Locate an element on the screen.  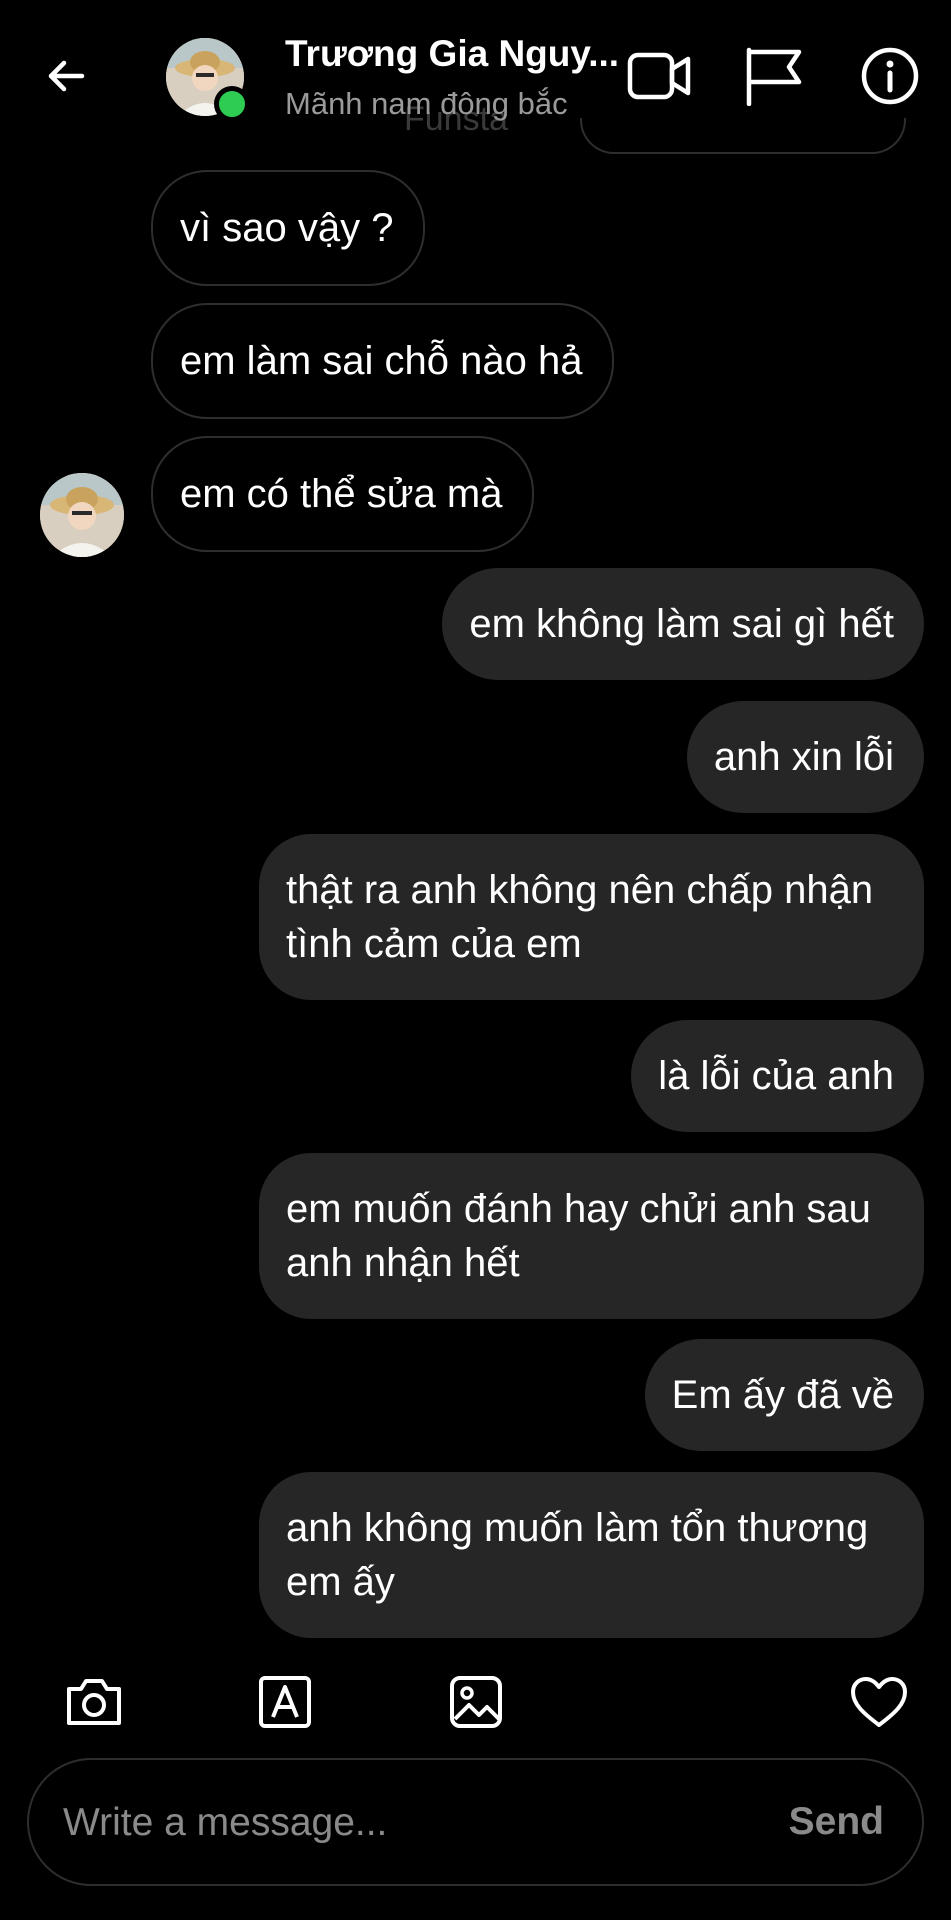
message-incoming: em có thể sửa mà is located at coordinates (343, 494).